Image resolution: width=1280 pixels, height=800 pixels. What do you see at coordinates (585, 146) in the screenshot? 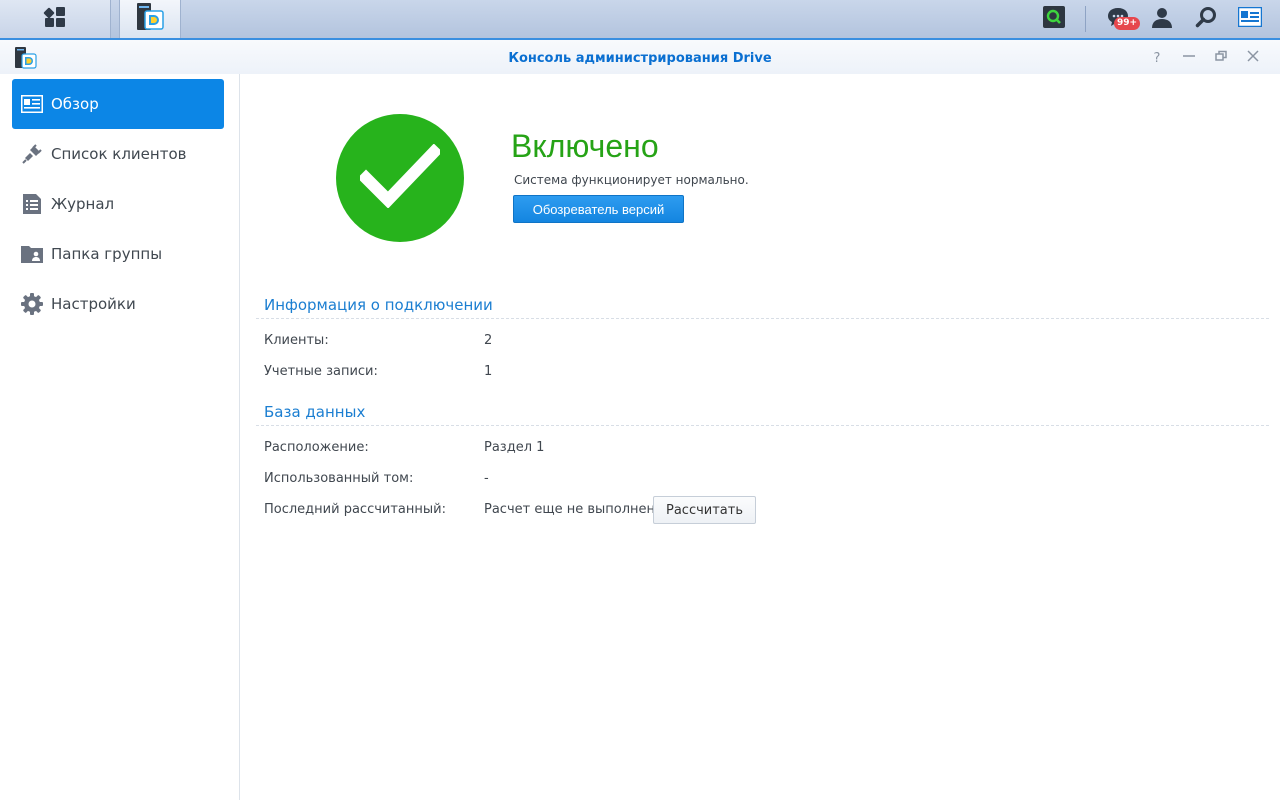
I see `status-title: Включено` at bounding box center [585, 146].